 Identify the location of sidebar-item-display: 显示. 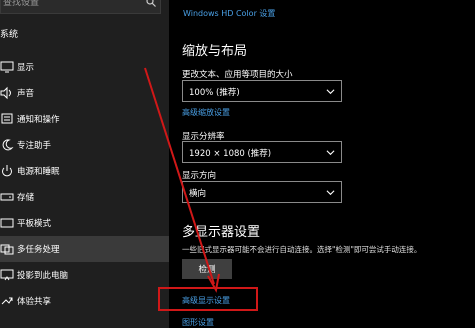
(84, 67).